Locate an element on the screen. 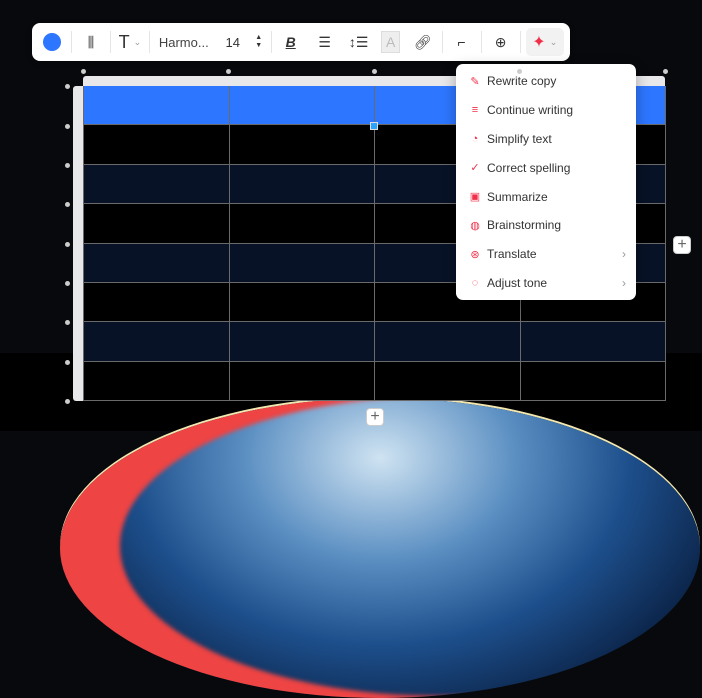  link-icon: 🔗︎ is located at coordinates (422, 41).